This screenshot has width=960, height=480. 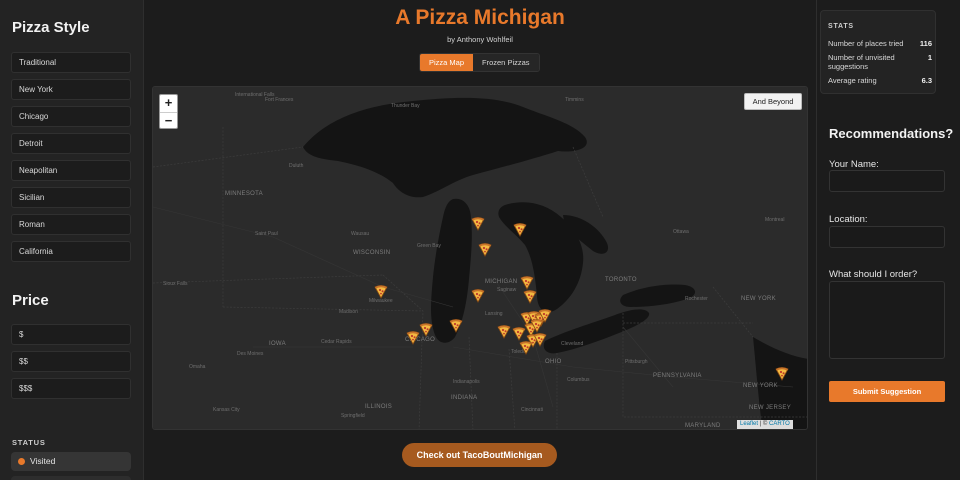 I want to click on map-label-thunder-bay: Thunder Bay, so click(x=405, y=106).